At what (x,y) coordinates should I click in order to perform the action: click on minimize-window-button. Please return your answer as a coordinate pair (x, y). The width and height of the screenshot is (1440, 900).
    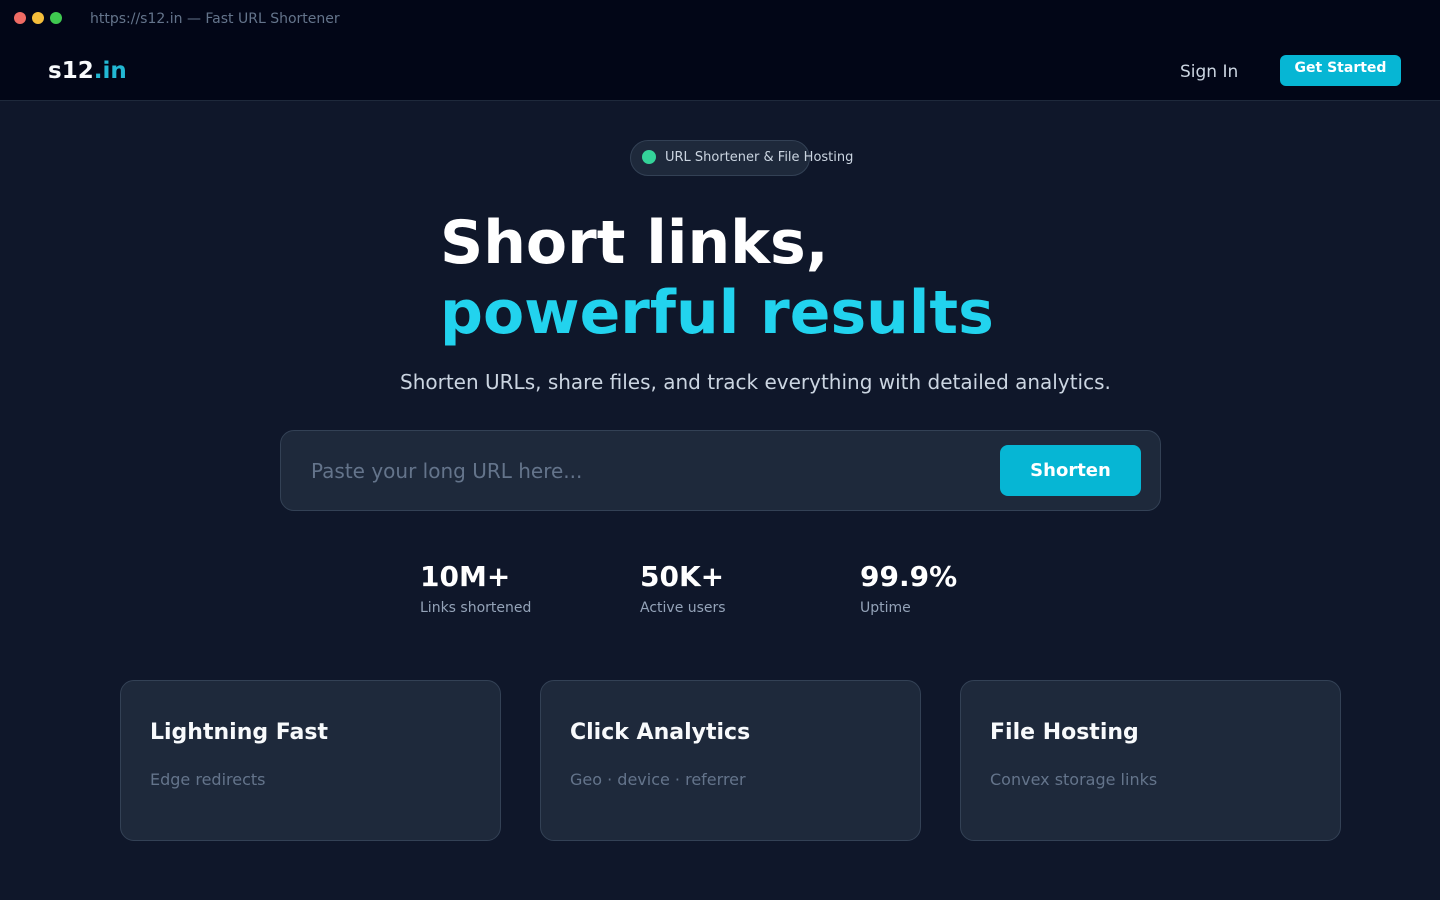
    Looking at the image, I should click on (38, 18).